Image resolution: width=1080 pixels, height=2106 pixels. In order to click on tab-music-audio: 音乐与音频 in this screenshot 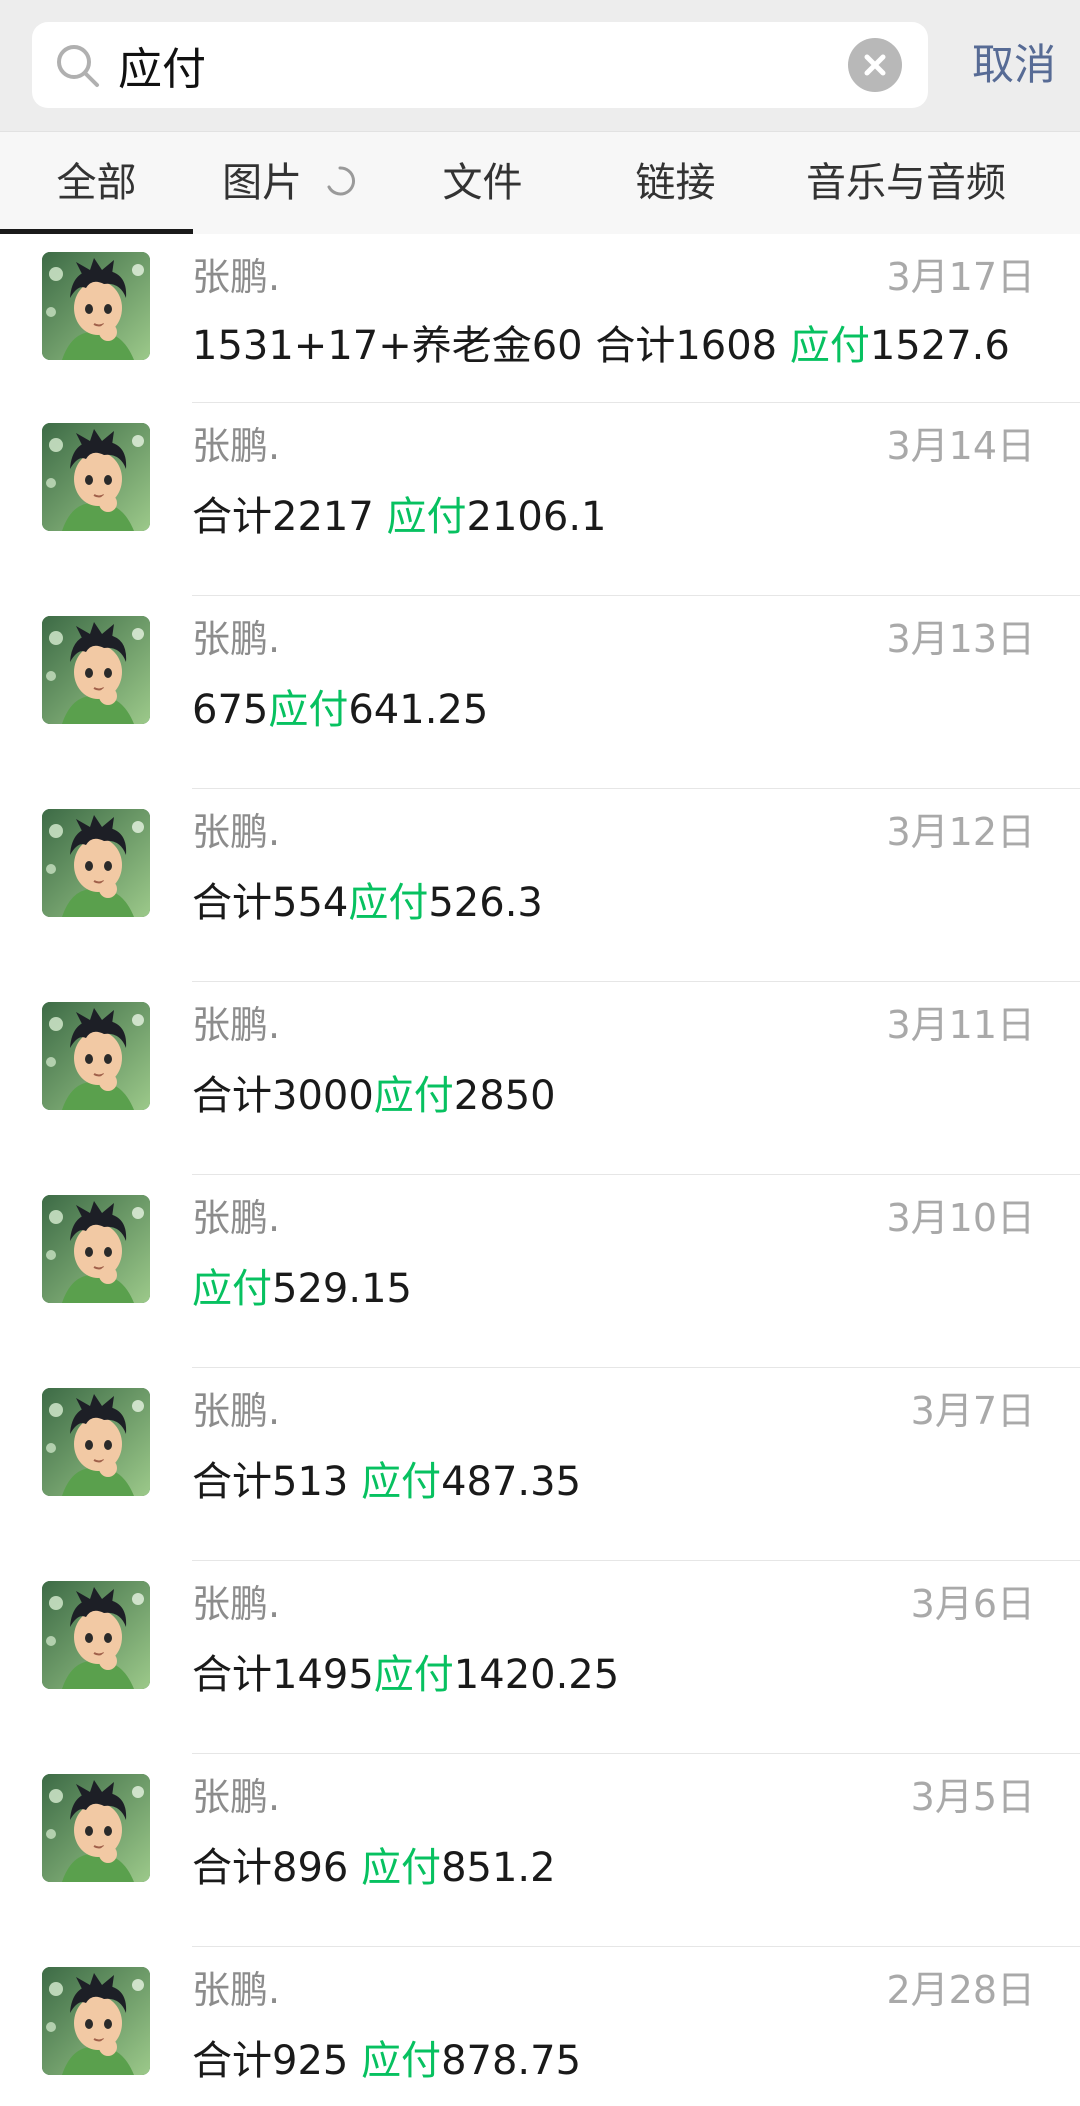, I will do `click(906, 183)`.